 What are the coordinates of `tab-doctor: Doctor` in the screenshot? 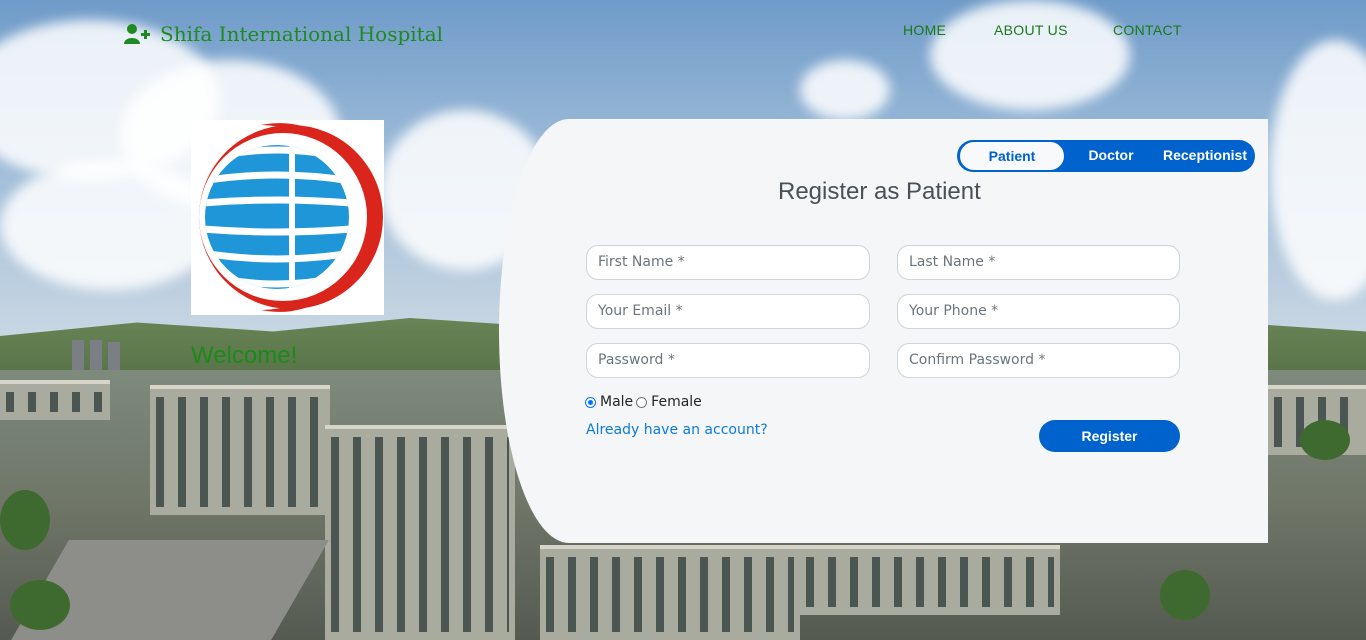 It's located at (1111, 156).